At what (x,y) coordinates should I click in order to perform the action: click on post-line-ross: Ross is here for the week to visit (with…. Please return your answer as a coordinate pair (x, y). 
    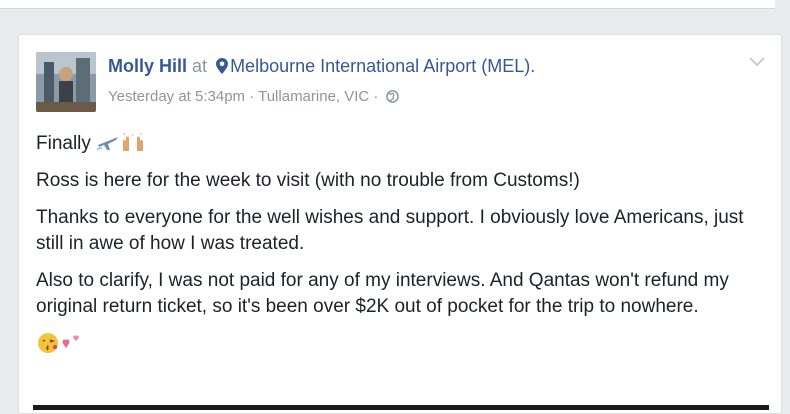
    Looking at the image, I should click on (308, 180).